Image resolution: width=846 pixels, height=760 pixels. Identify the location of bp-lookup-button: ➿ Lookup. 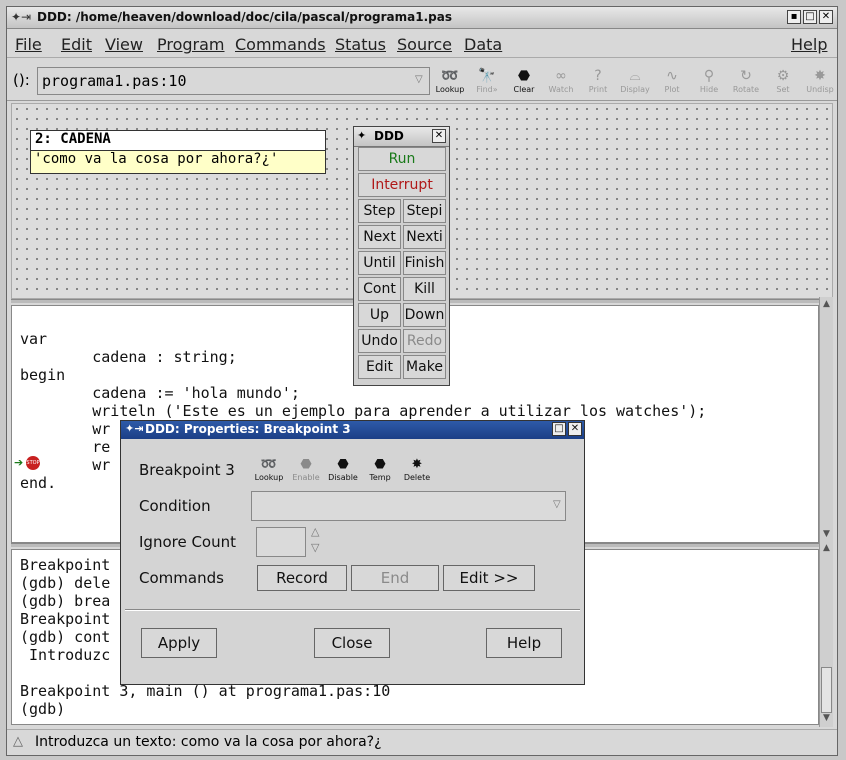
(269, 469).